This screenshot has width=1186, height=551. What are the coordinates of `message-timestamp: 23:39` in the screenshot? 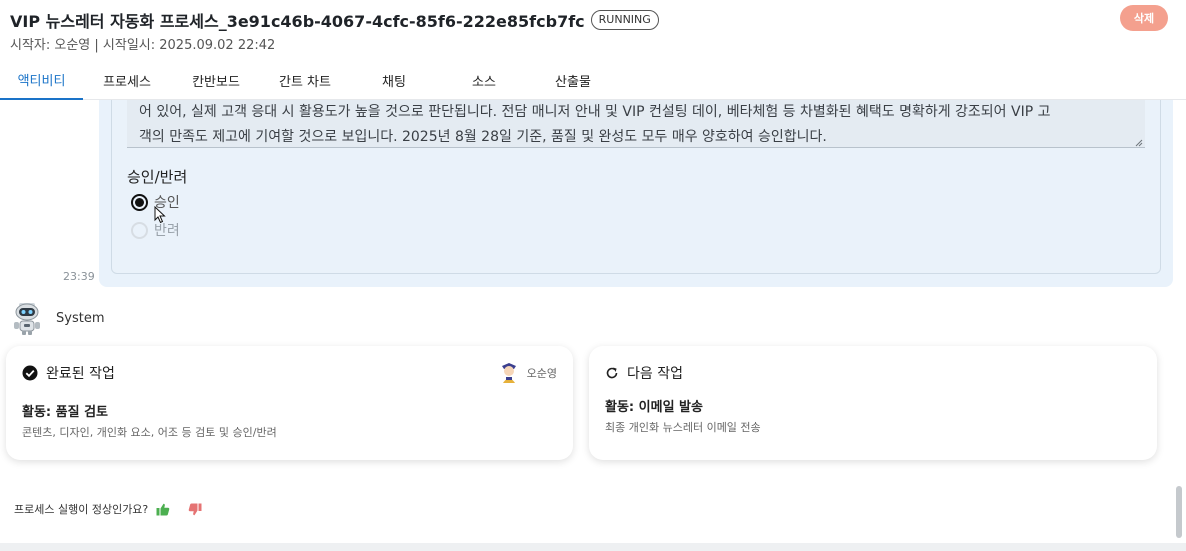 It's located at (79, 276).